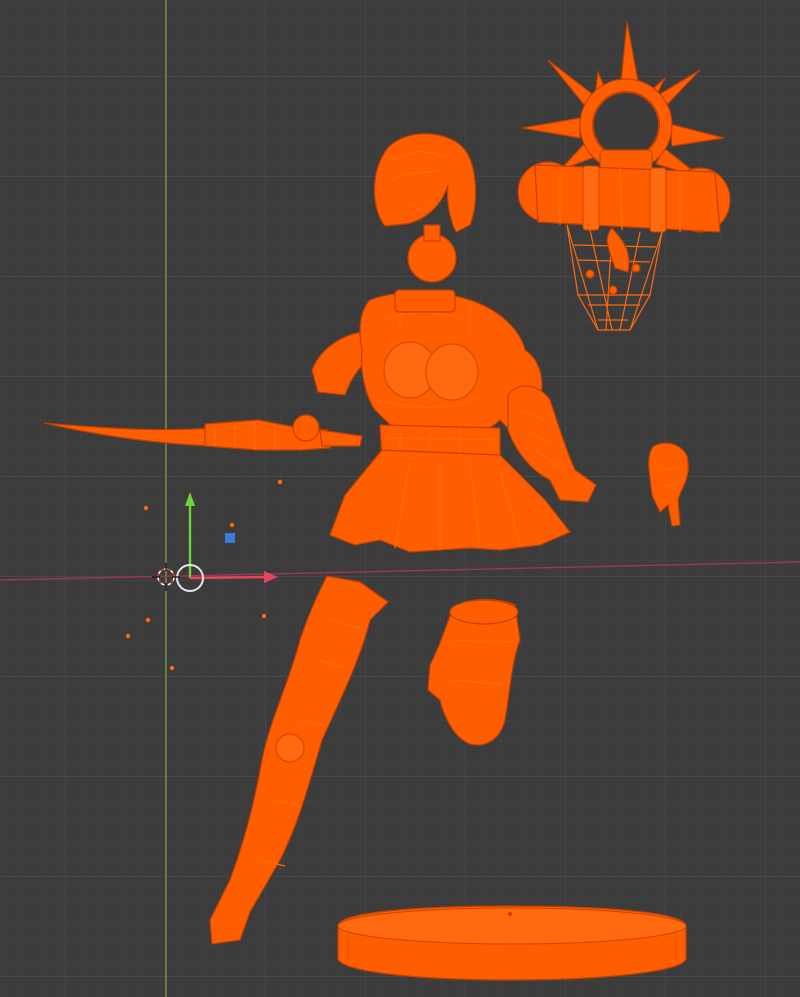 The height and width of the screenshot is (997, 800). Describe the element at coordinates (512, 943) in the screenshot. I see `base-object` at that location.